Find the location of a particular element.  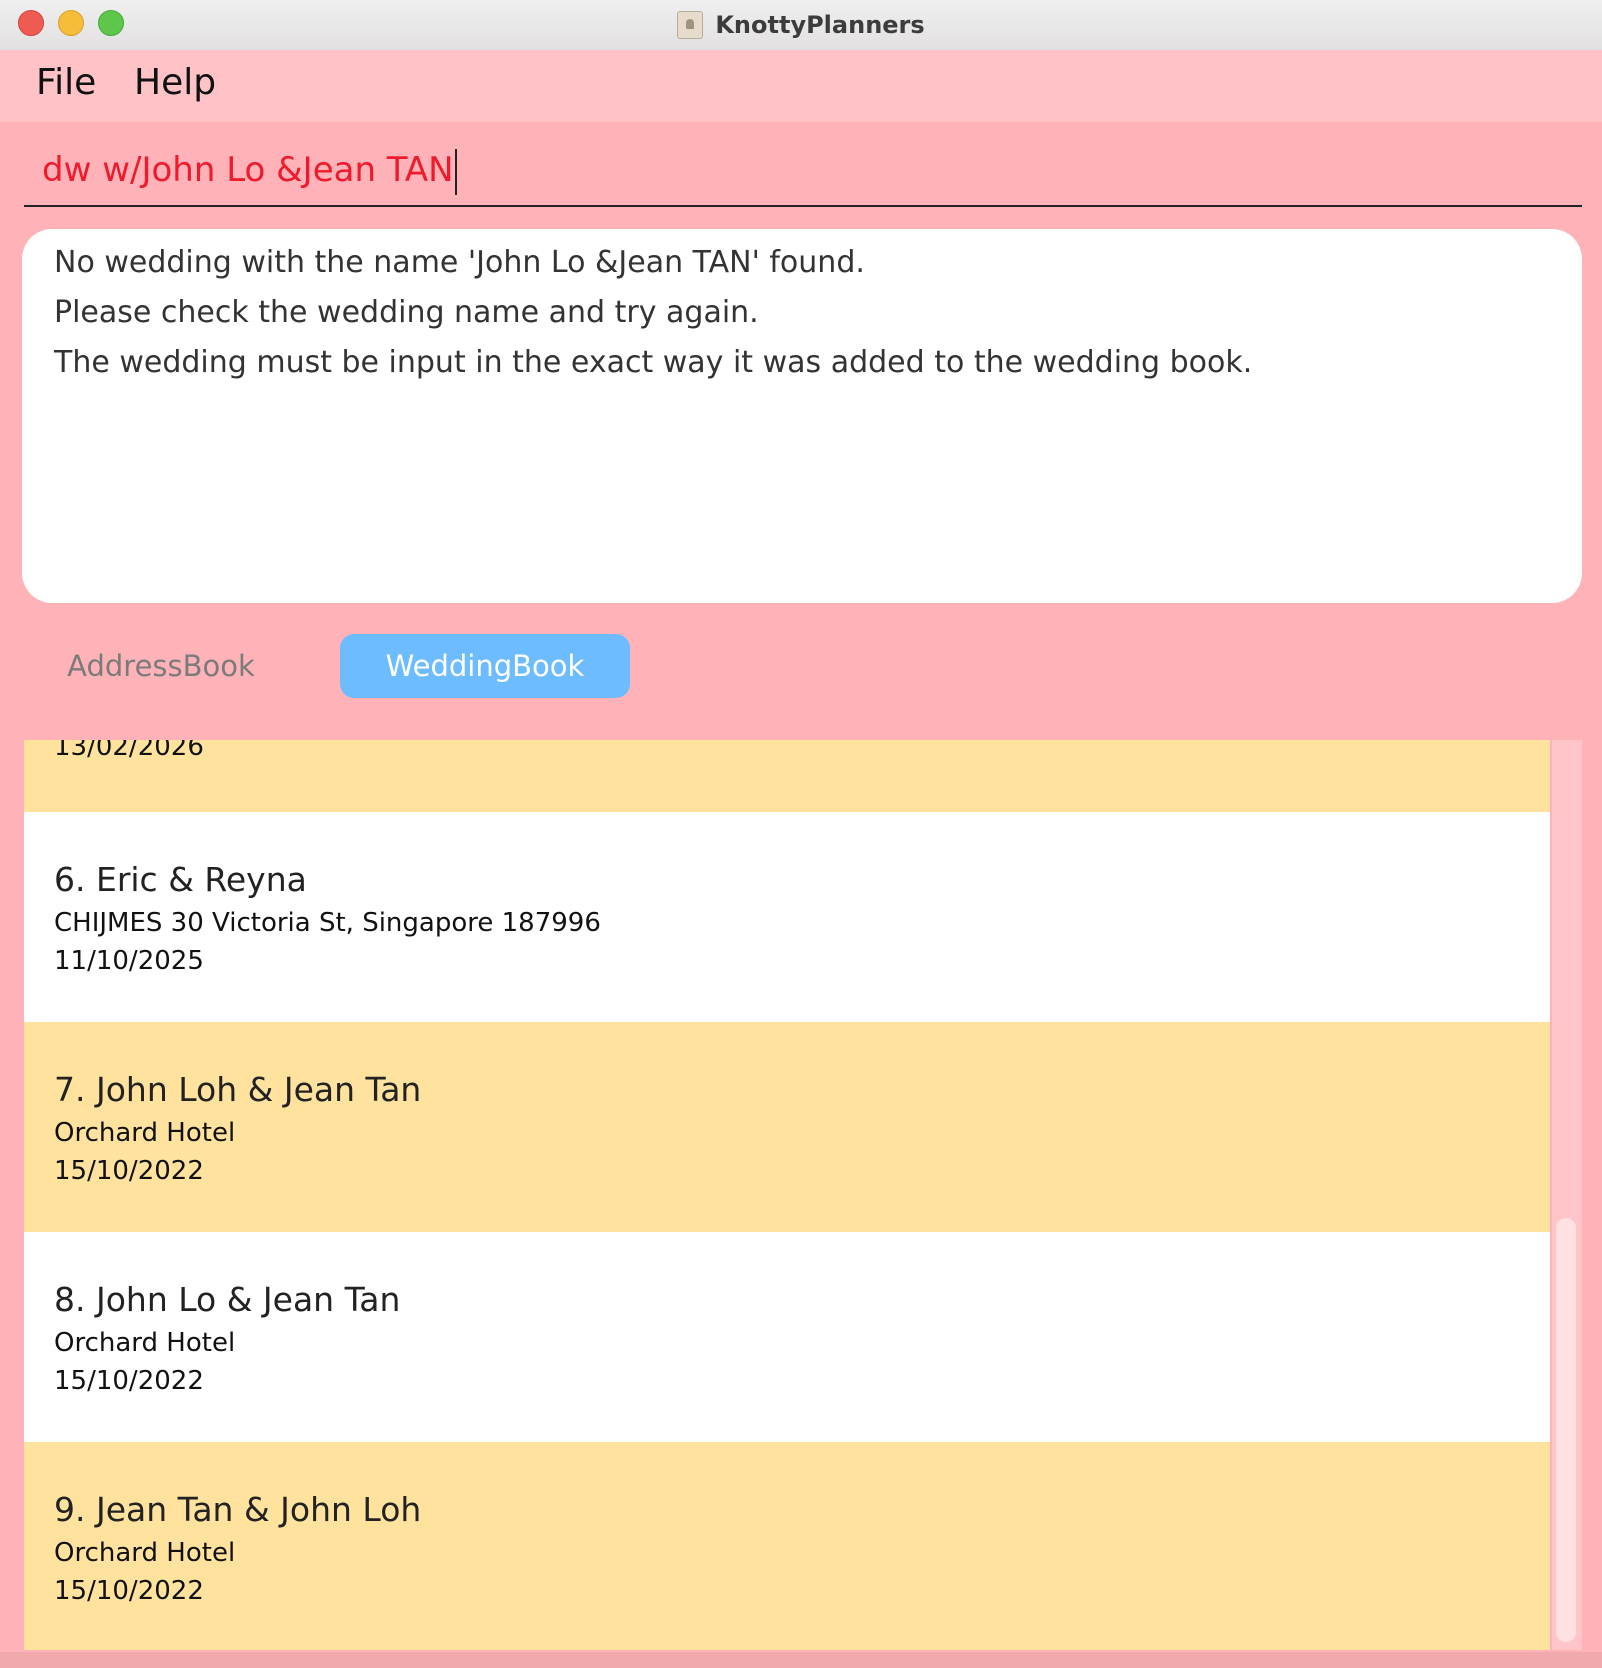

list-scrollbar-thumb is located at coordinates (1566, 1430).